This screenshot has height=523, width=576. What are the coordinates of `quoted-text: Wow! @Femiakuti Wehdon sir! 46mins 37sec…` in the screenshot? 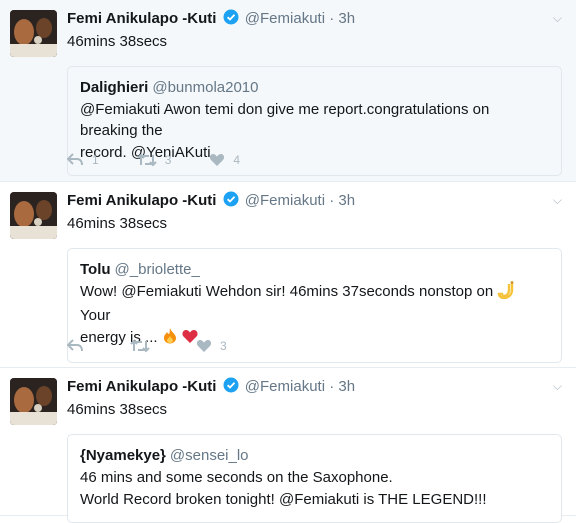 It's located at (287, 291).